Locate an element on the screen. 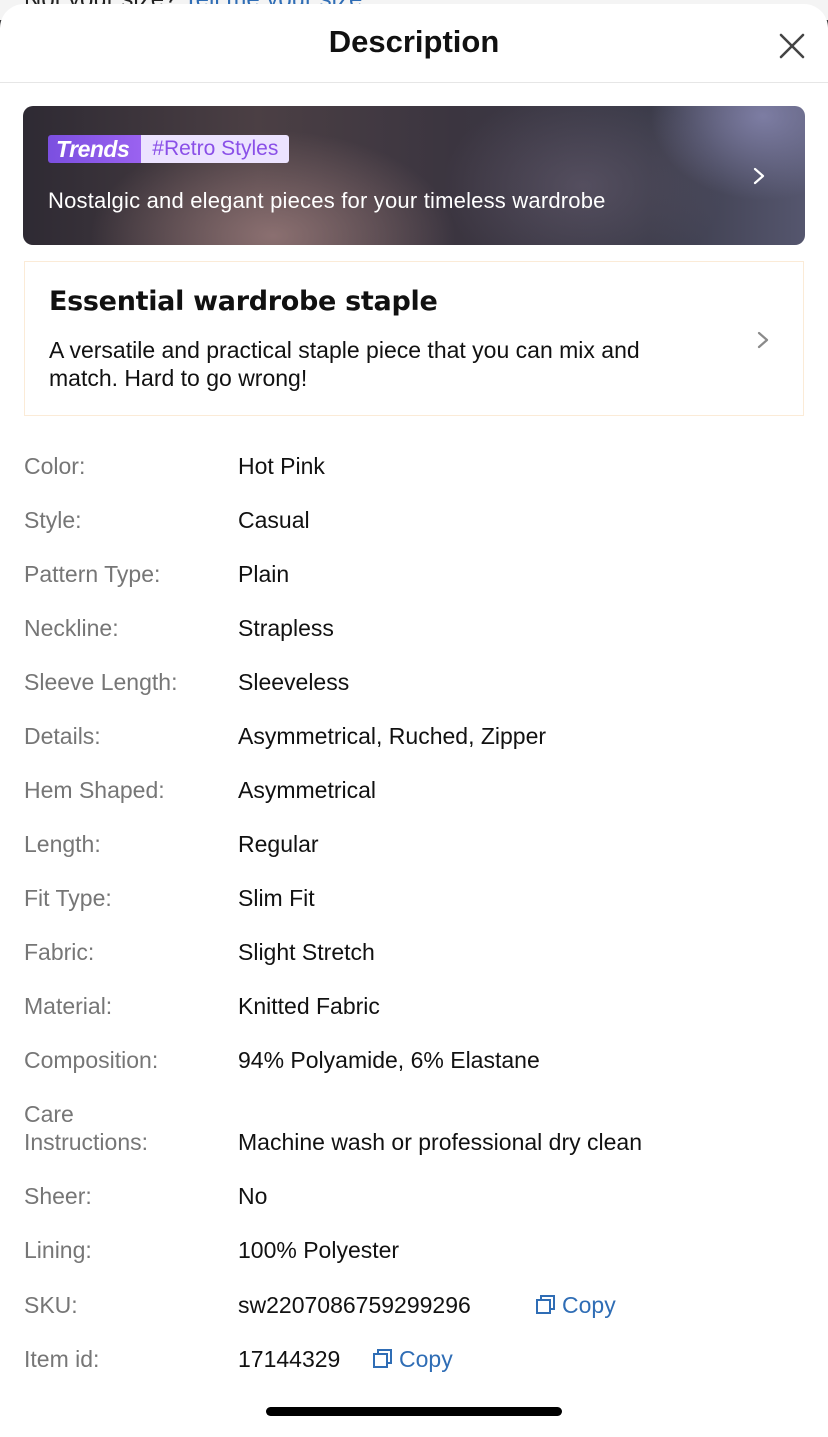  trends-logo: Trends is located at coordinates (95, 149).